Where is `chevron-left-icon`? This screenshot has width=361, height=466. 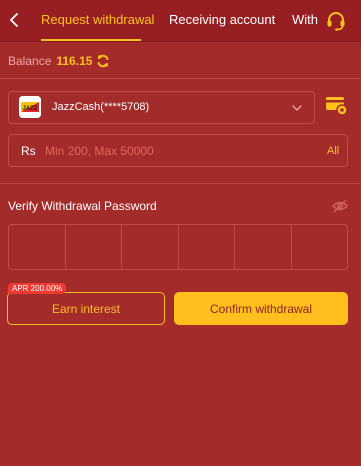 chevron-left-icon is located at coordinates (14, 20).